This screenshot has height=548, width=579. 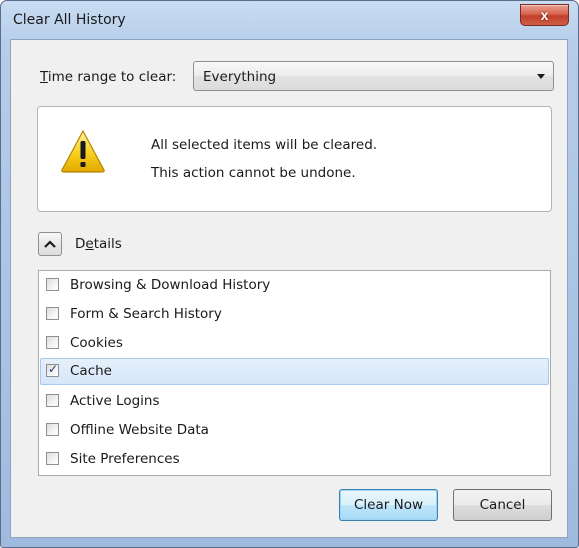 I want to click on time-range-select: Everything, so click(x=373, y=76).